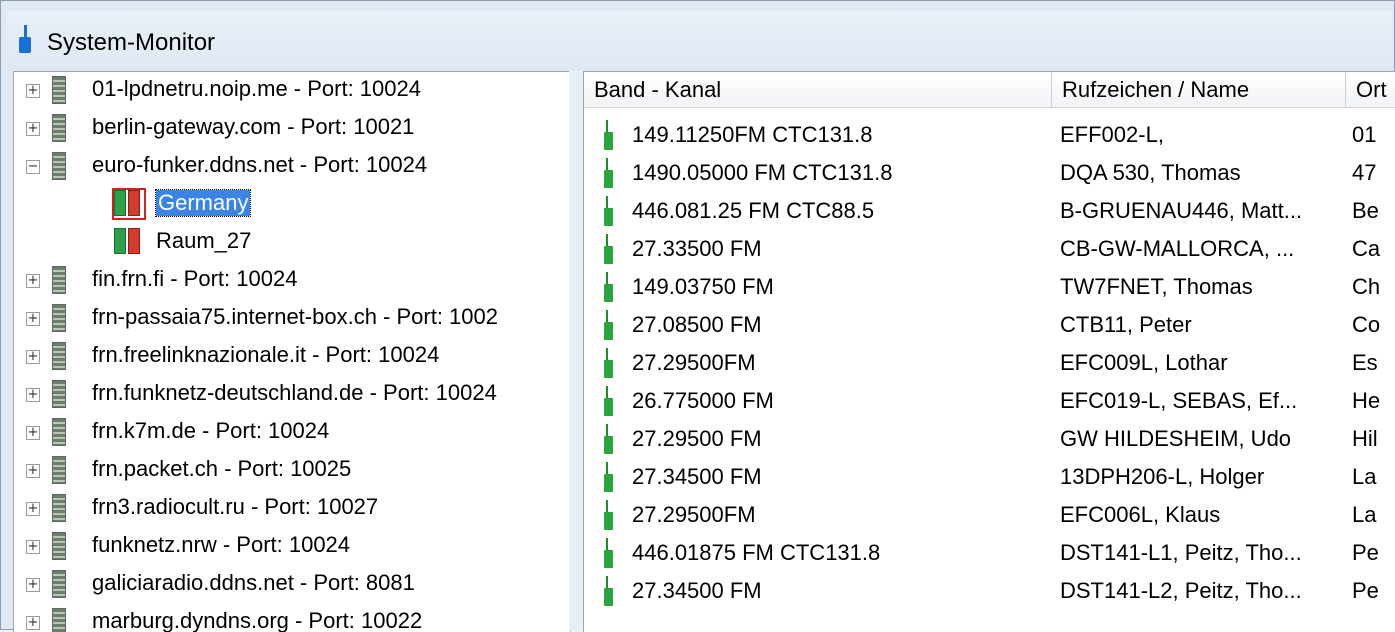 The image size is (1395, 632). What do you see at coordinates (266, 354) in the screenshot?
I see `tree-item-label: frn.freelinknazionale.it - Port: 10024` at bounding box center [266, 354].